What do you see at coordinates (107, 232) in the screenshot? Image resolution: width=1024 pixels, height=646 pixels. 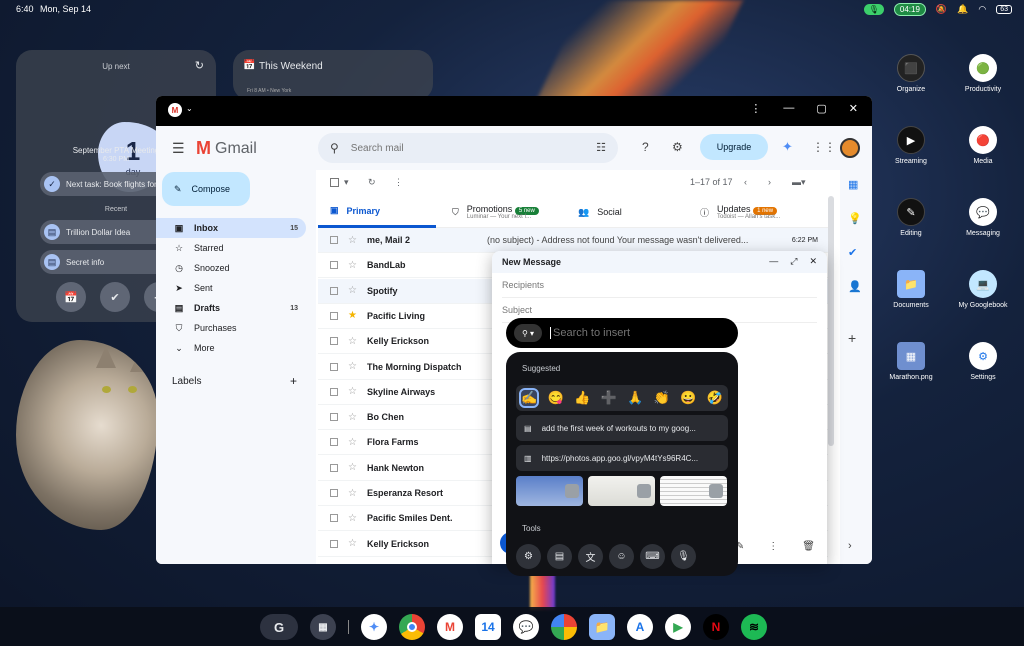 I see `recent-item: ▤ Trillion Dollar Idea` at bounding box center [107, 232].